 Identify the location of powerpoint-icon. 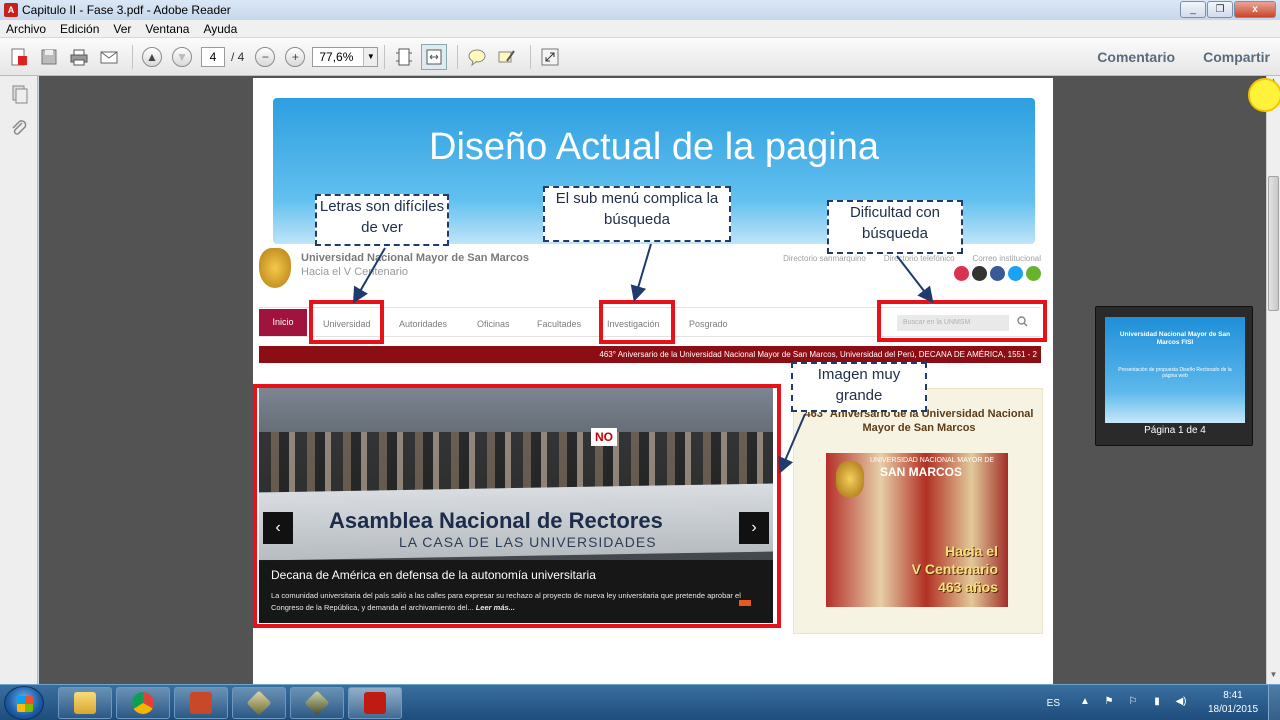
(201, 703).